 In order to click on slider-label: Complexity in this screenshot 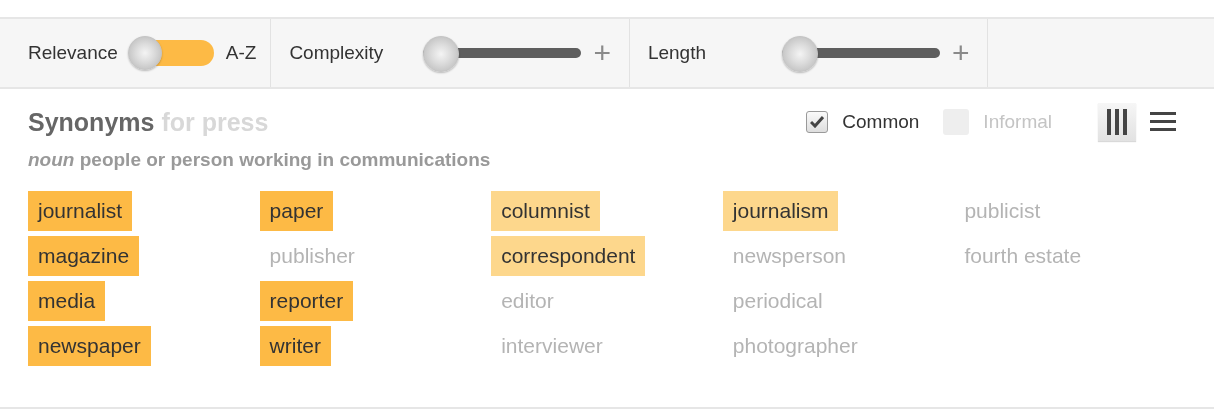, I will do `click(337, 53)`.